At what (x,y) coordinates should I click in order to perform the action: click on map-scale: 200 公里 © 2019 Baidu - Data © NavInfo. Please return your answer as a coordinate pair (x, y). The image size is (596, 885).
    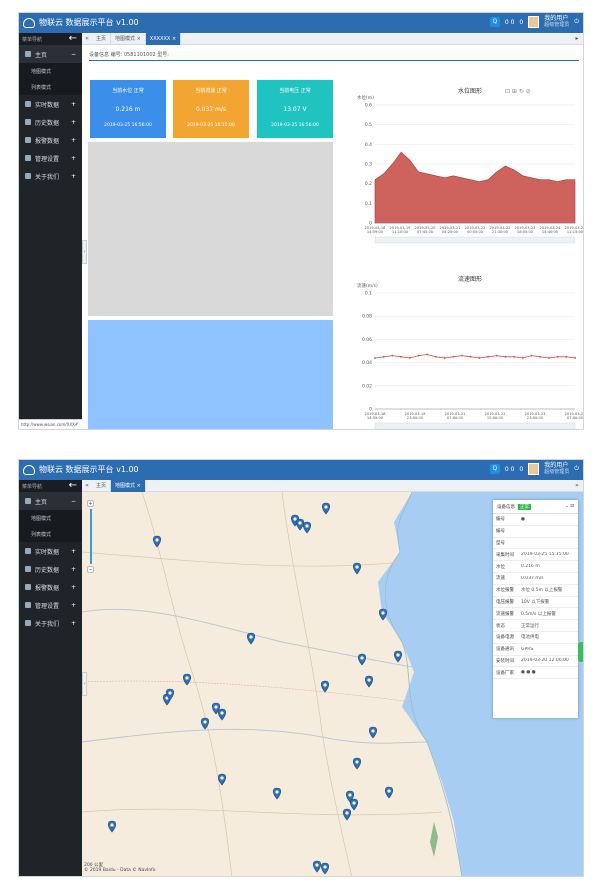
    Looking at the image, I should click on (120, 867).